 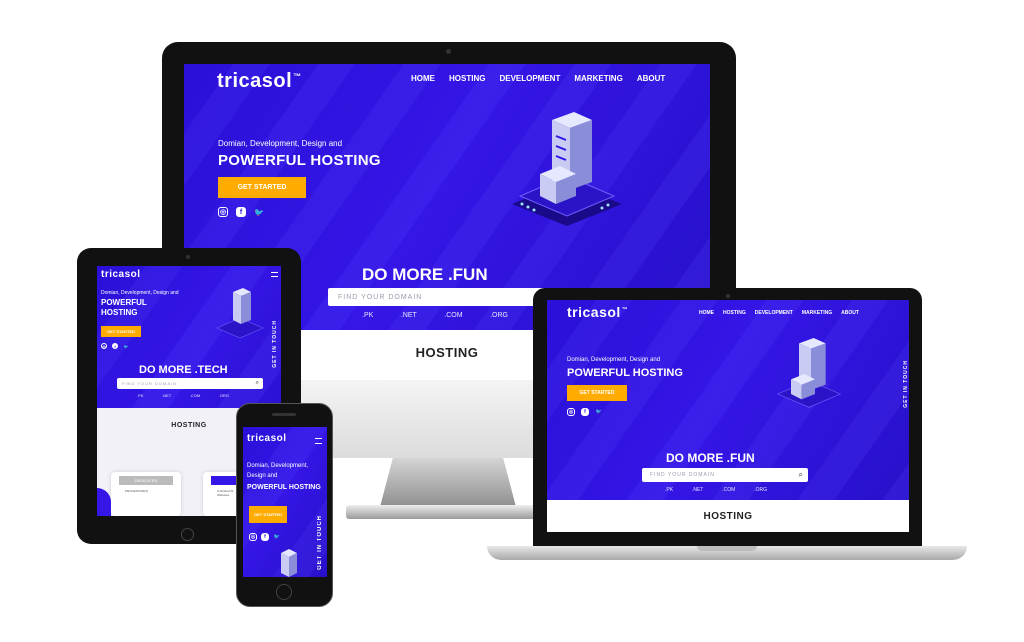 I want to click on domain-search-input: FIND YOUR DOMAIN, so click(x=448, y=297).